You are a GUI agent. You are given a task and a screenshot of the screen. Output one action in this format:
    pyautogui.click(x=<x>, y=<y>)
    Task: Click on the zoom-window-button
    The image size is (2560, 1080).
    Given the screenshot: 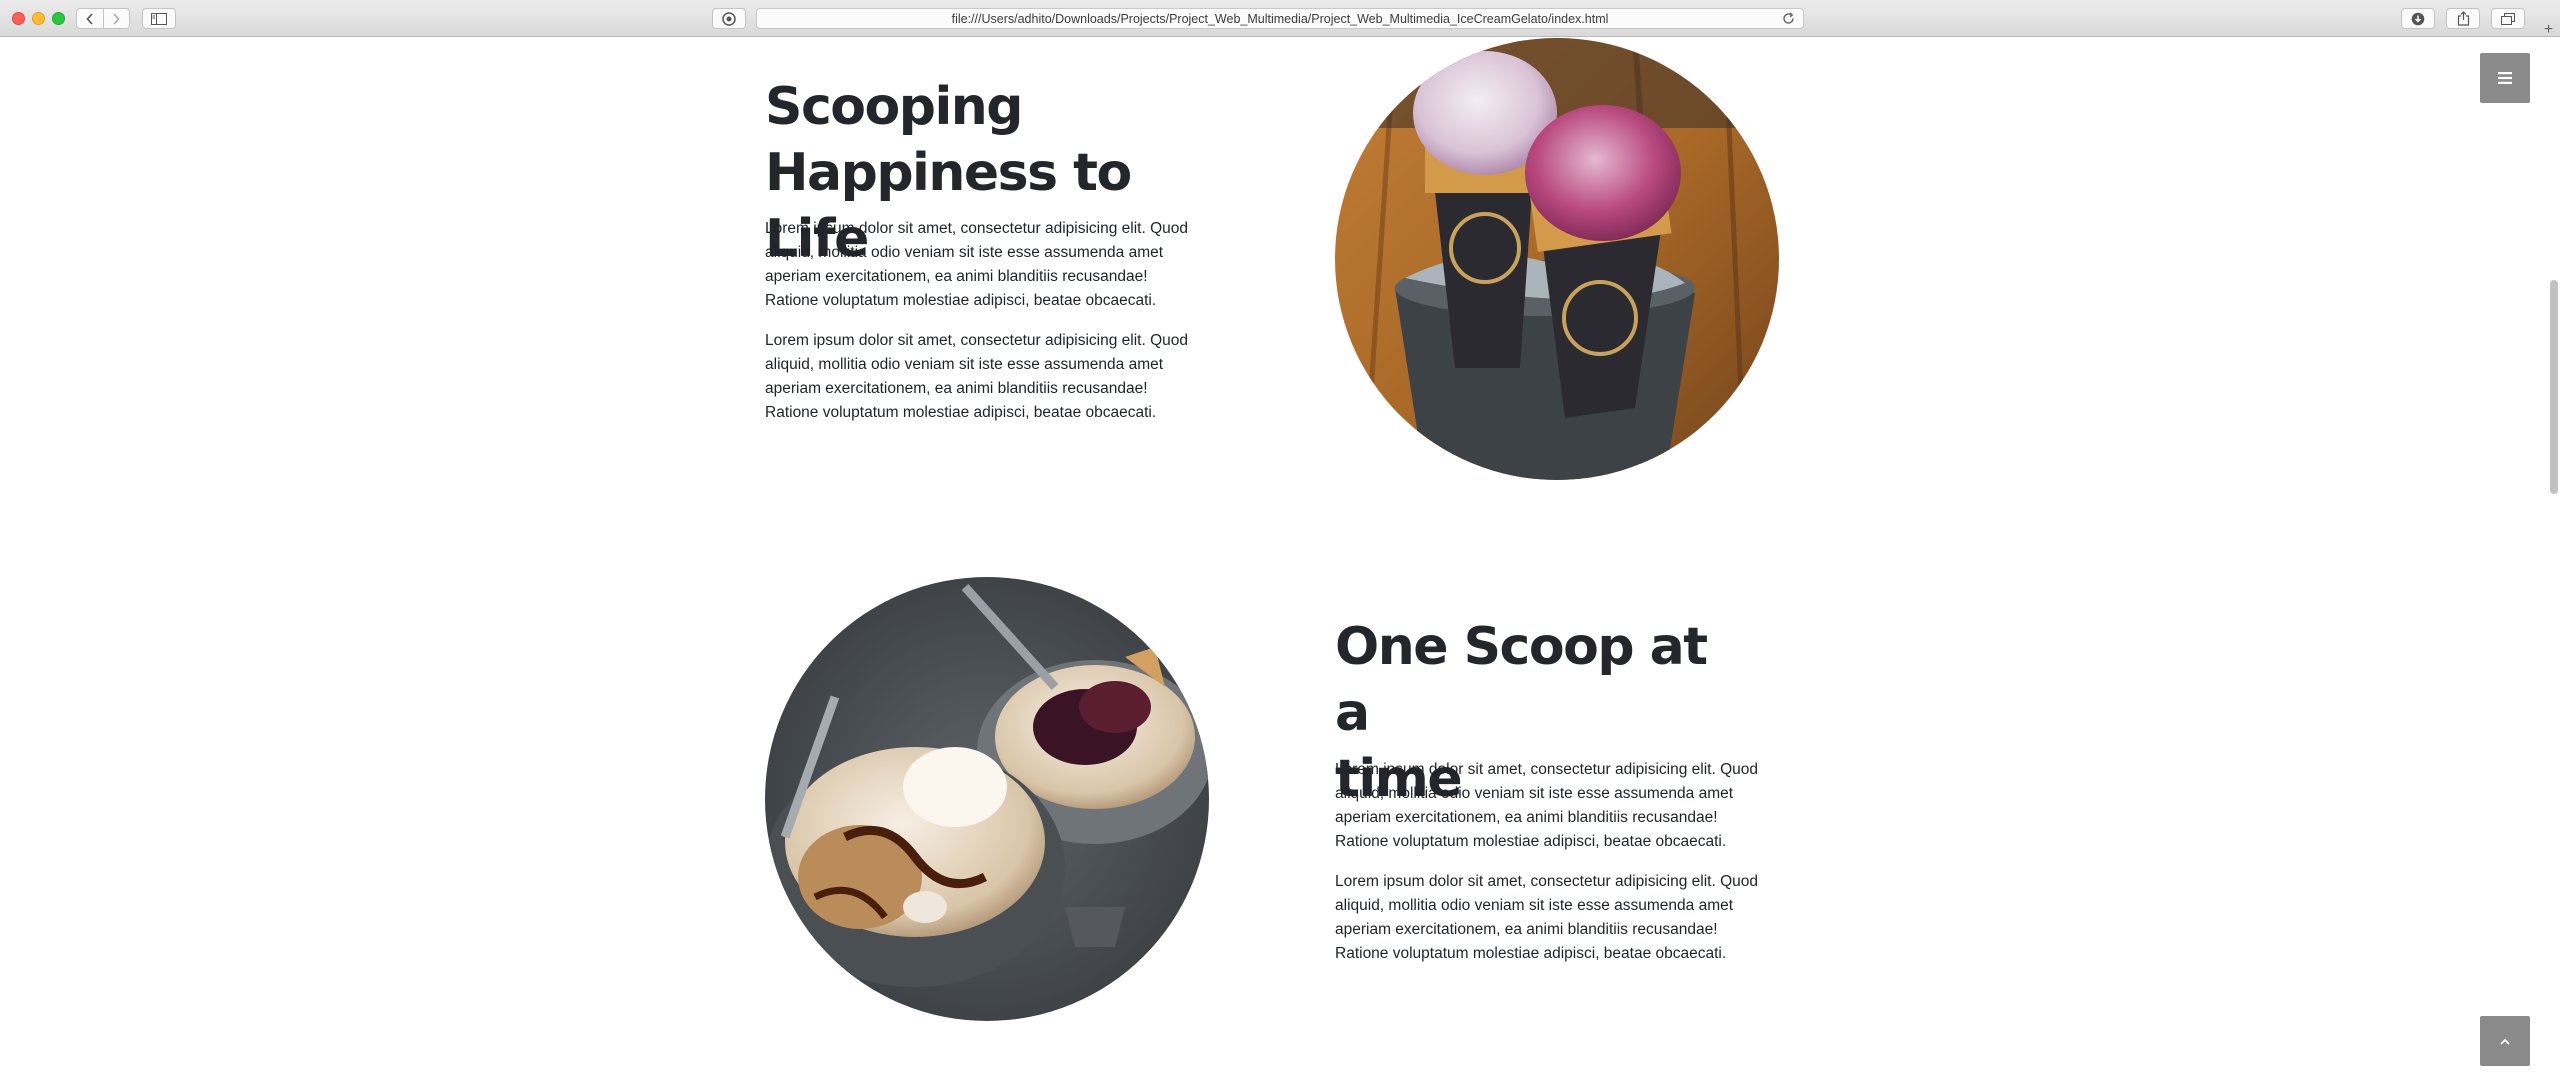 What is the action you would take?
    pyautogui.click(x=58, y=18)
    